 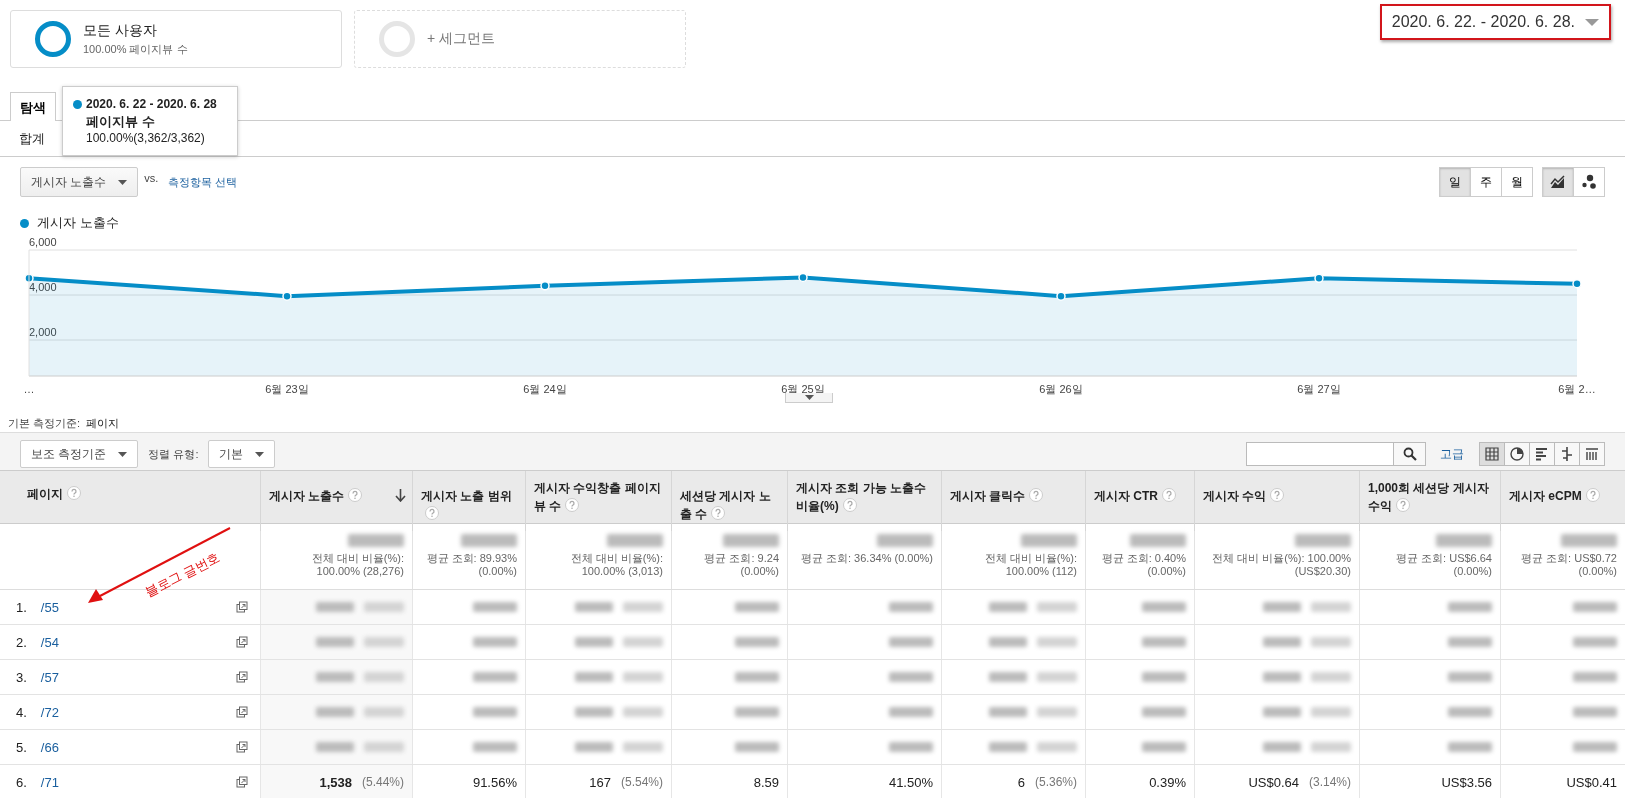 I want to click on search-field, so click(x=1320, y=454).